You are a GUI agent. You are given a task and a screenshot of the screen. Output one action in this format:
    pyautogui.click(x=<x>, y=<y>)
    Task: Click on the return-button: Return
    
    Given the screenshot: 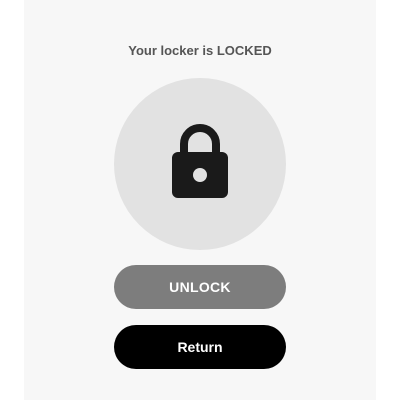 What is the action you would take?
    pyautogui.click(x=200, y=347)
    